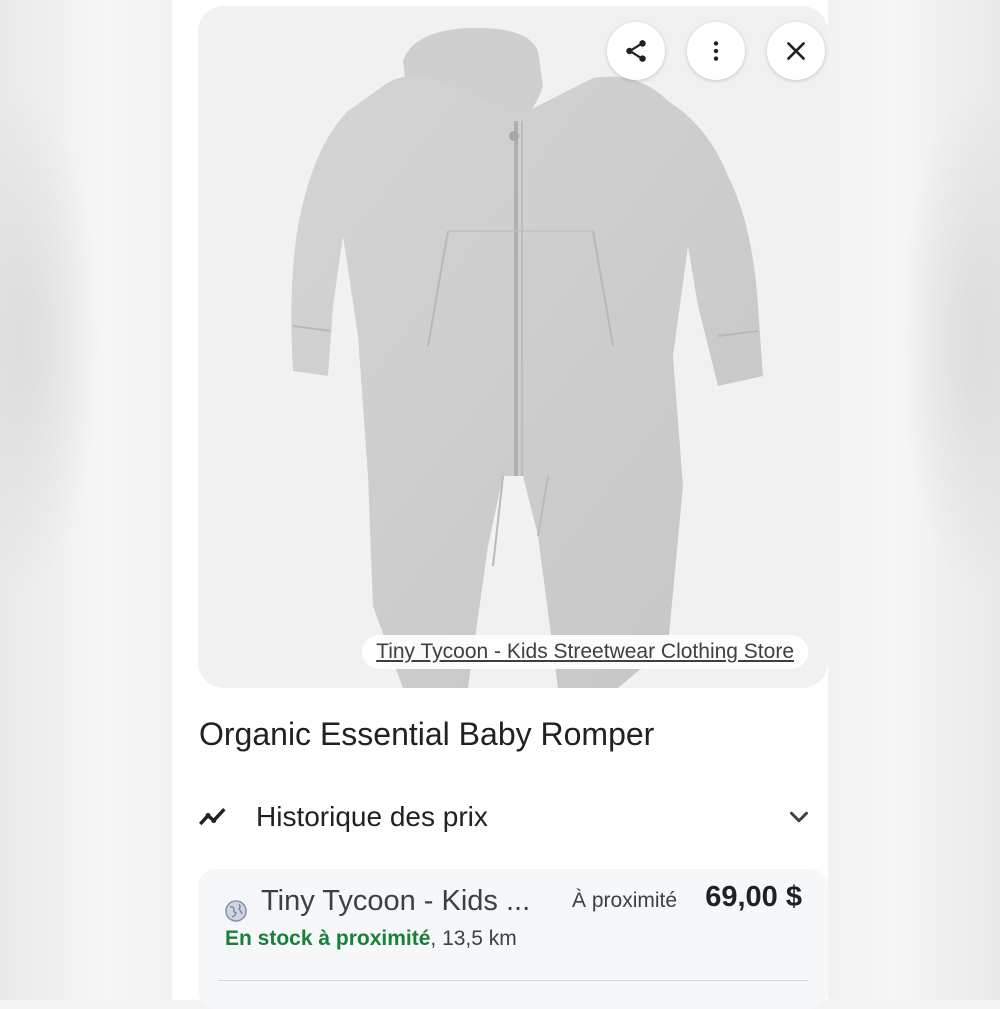 This screenshot has height=1009, width=1000. I want to click on chevron-down-icon, so click(799, 817).